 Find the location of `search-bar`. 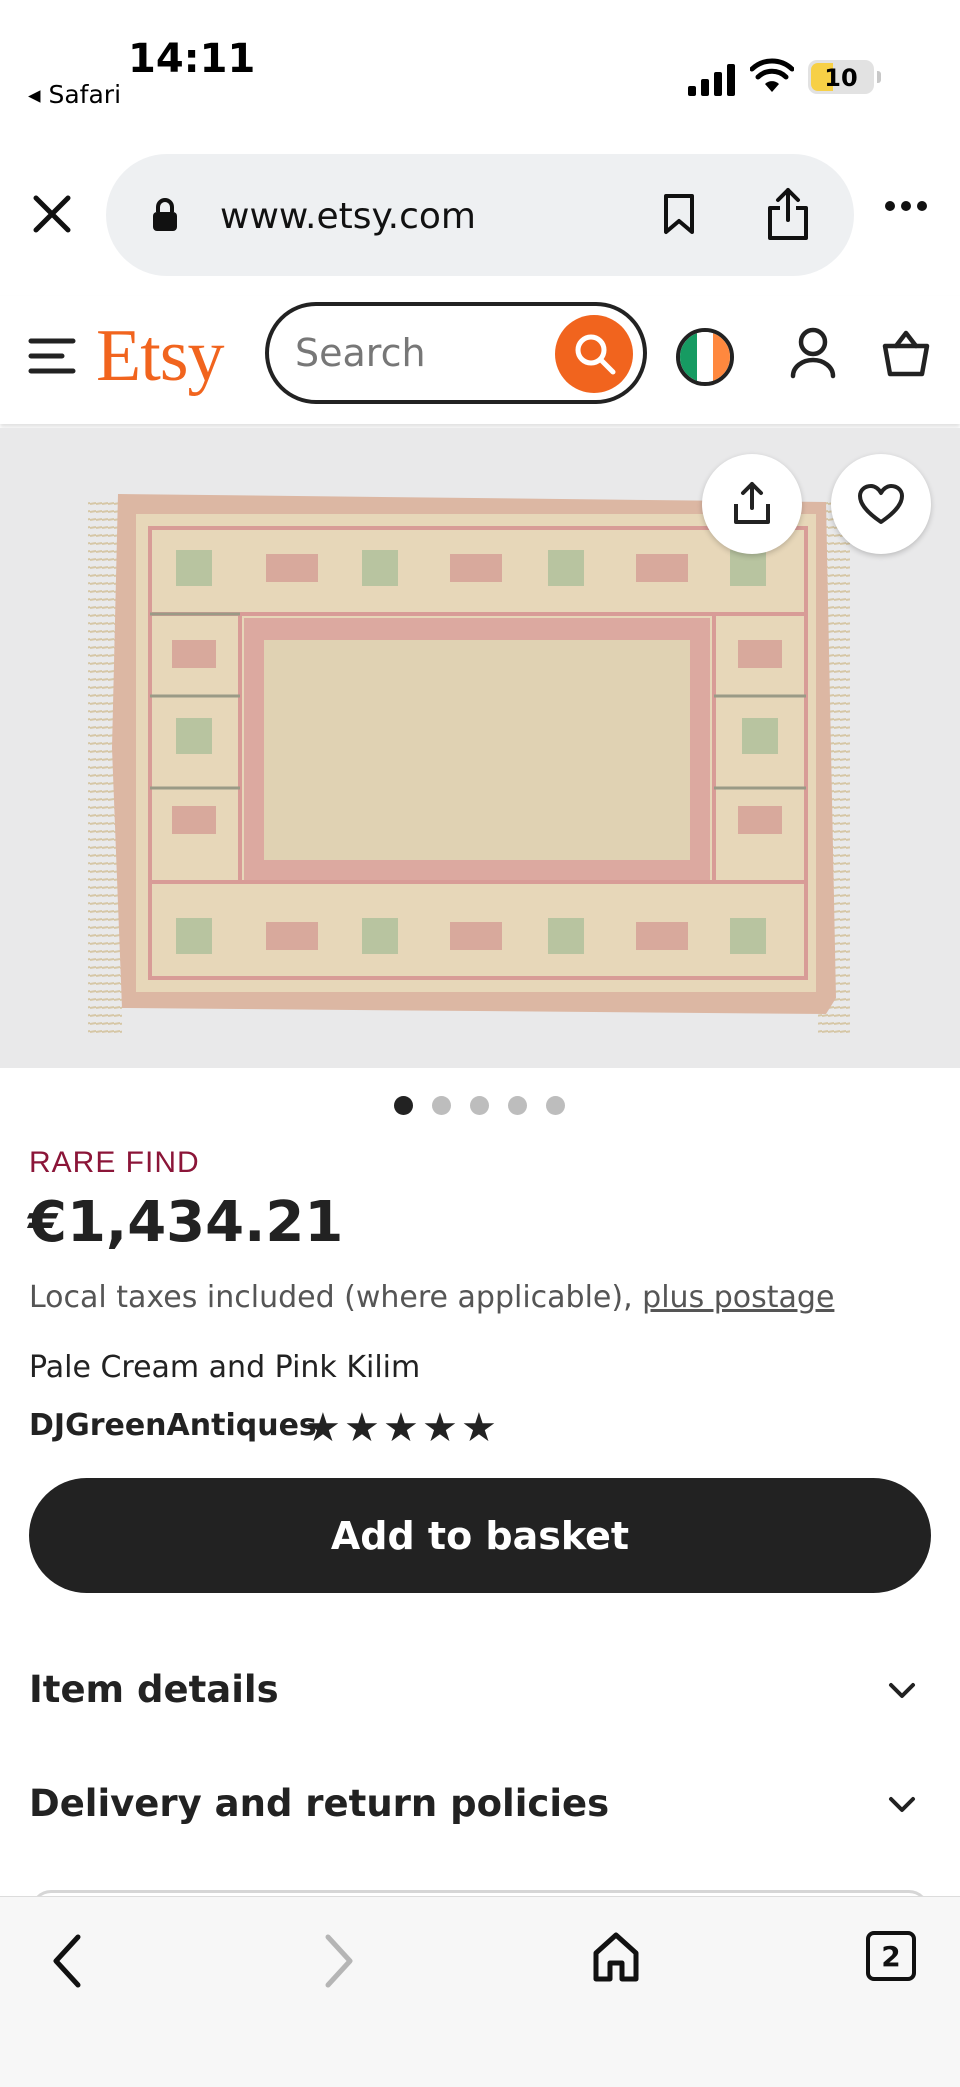

search-bar is located at coordinates (456, 353).